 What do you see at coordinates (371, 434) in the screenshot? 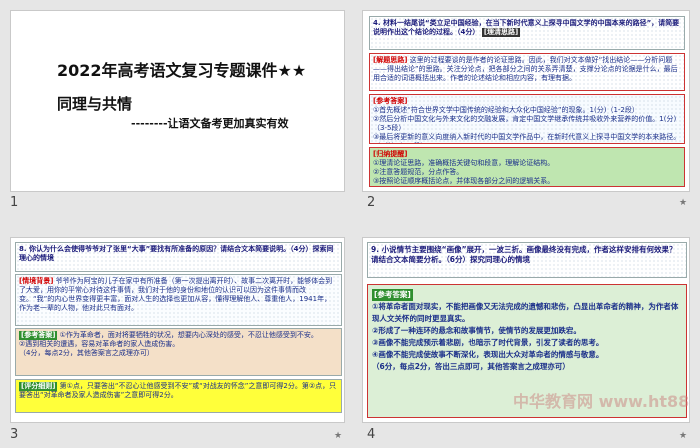
I see `slide-number-4: 4` at bounding box center [371, 434].